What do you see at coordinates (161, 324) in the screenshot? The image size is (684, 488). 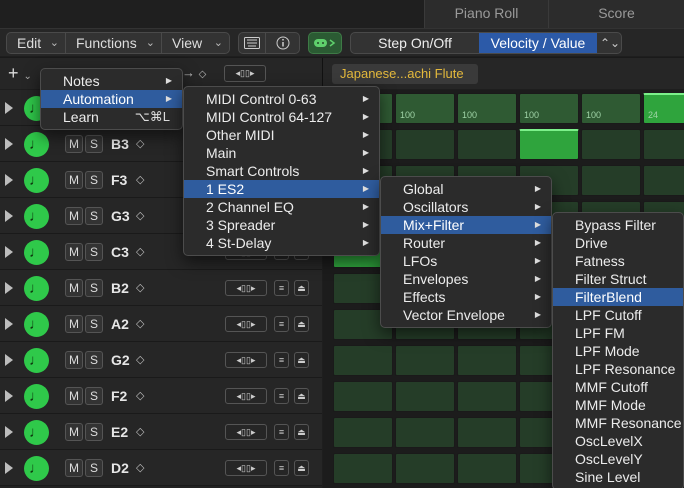 I see `track-row: ♩ M S A2 ◇ ◂▯▯▸ ≡ ⏏` at bounding box center [161, 324].